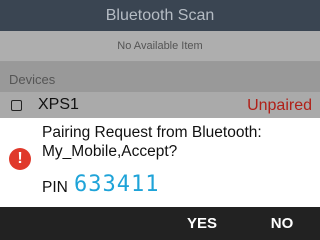 The width and height of the screenshot is (320, 240). Describe the element at coordinates (160, 46) in the screenshot. I see `no-available-item-text: No Available Item` at that location.